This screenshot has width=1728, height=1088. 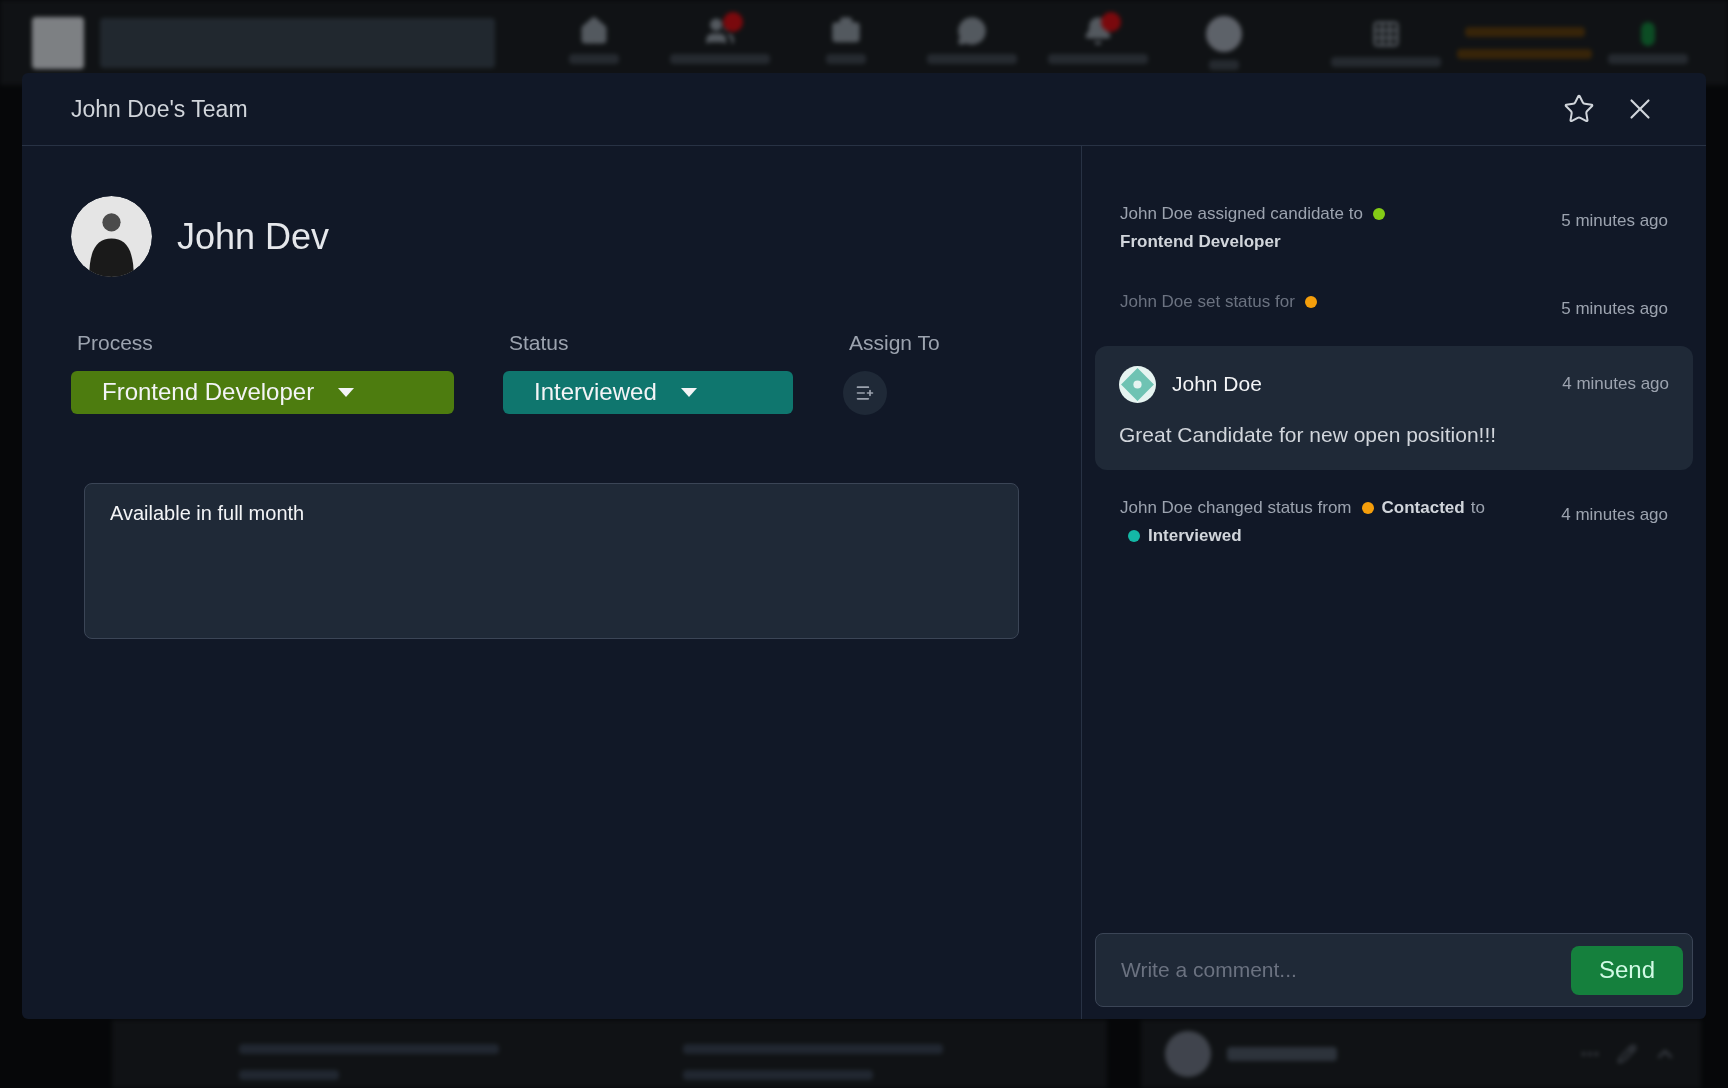 What do you see at coordinates (648, 392) in the screenshot?
I see `dropdown-button: Interviewed` at bounding box center [648, 392].